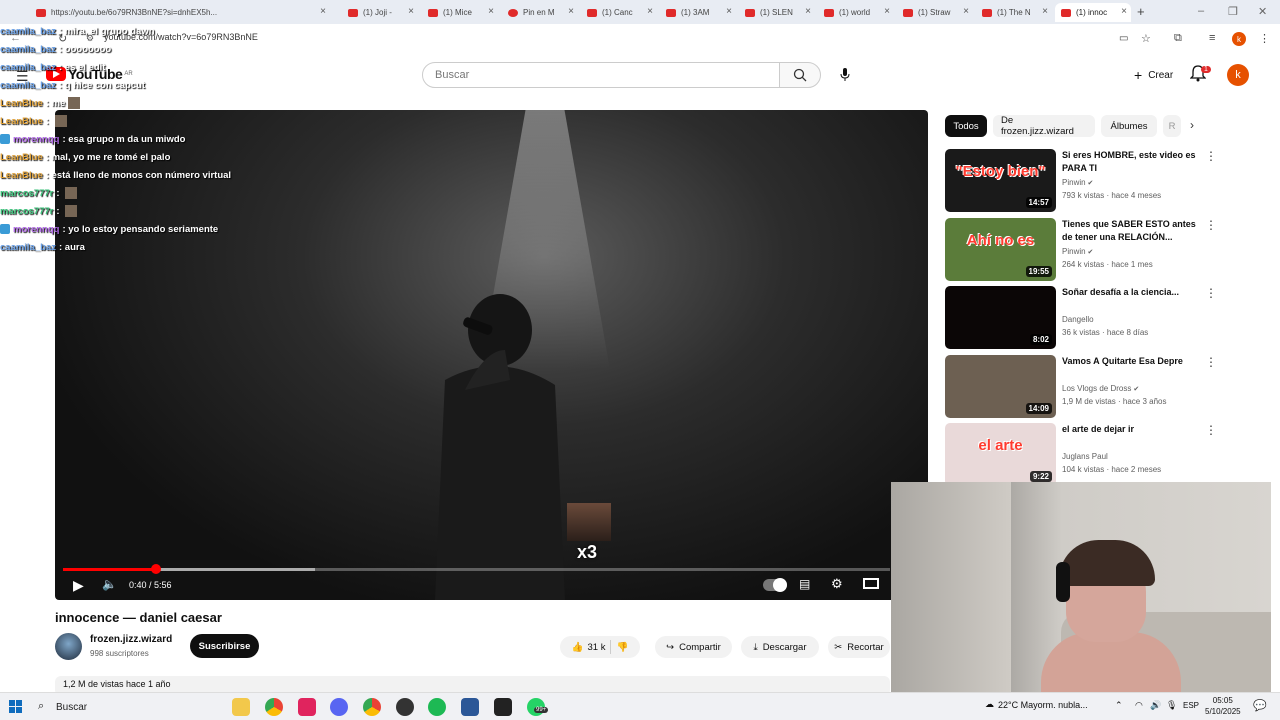  What do you see at coordinates (1000, 317) in the screenshot?
I see `recommendation-thumbnail: 8:02` at bounding box center [1000, 317].